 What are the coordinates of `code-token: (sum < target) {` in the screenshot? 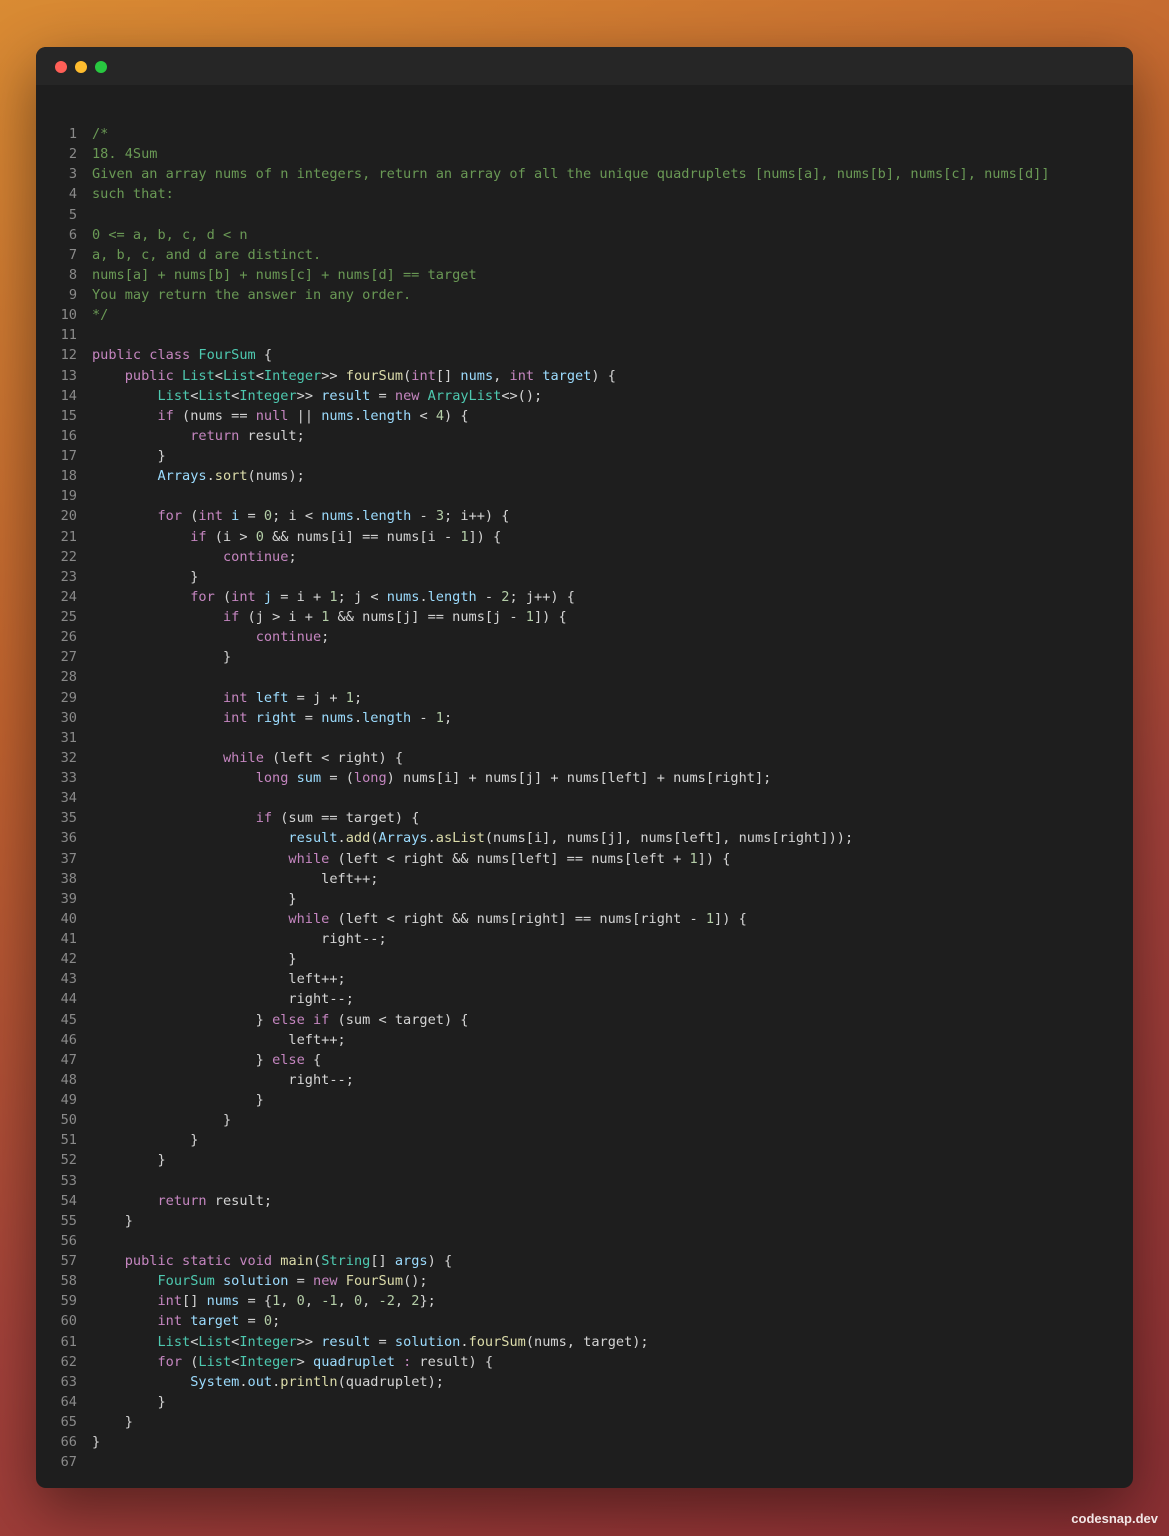 It's located at (403, 1019).